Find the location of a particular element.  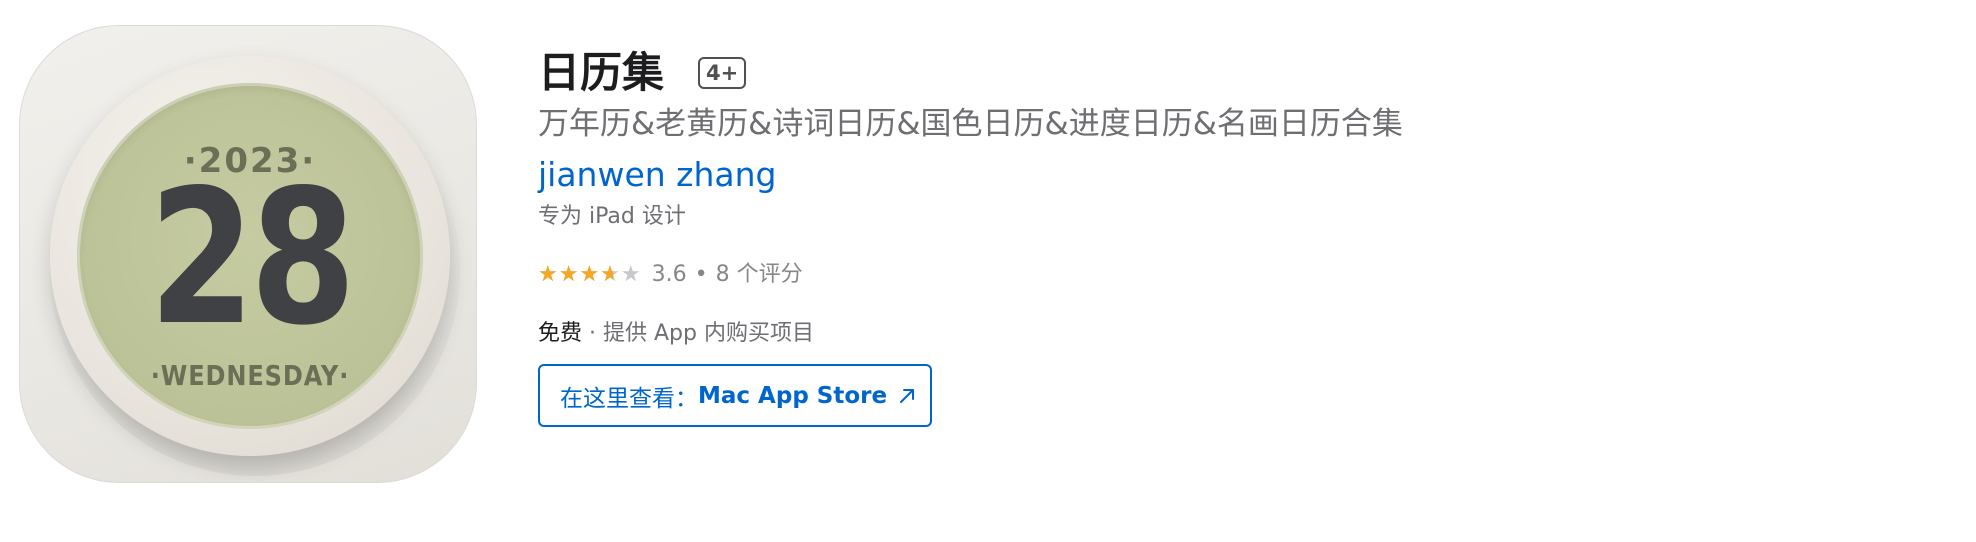

calendar-dial-icon: ·2023· 28 ·WEDNESDAY· is located at coordinates (250, 256).